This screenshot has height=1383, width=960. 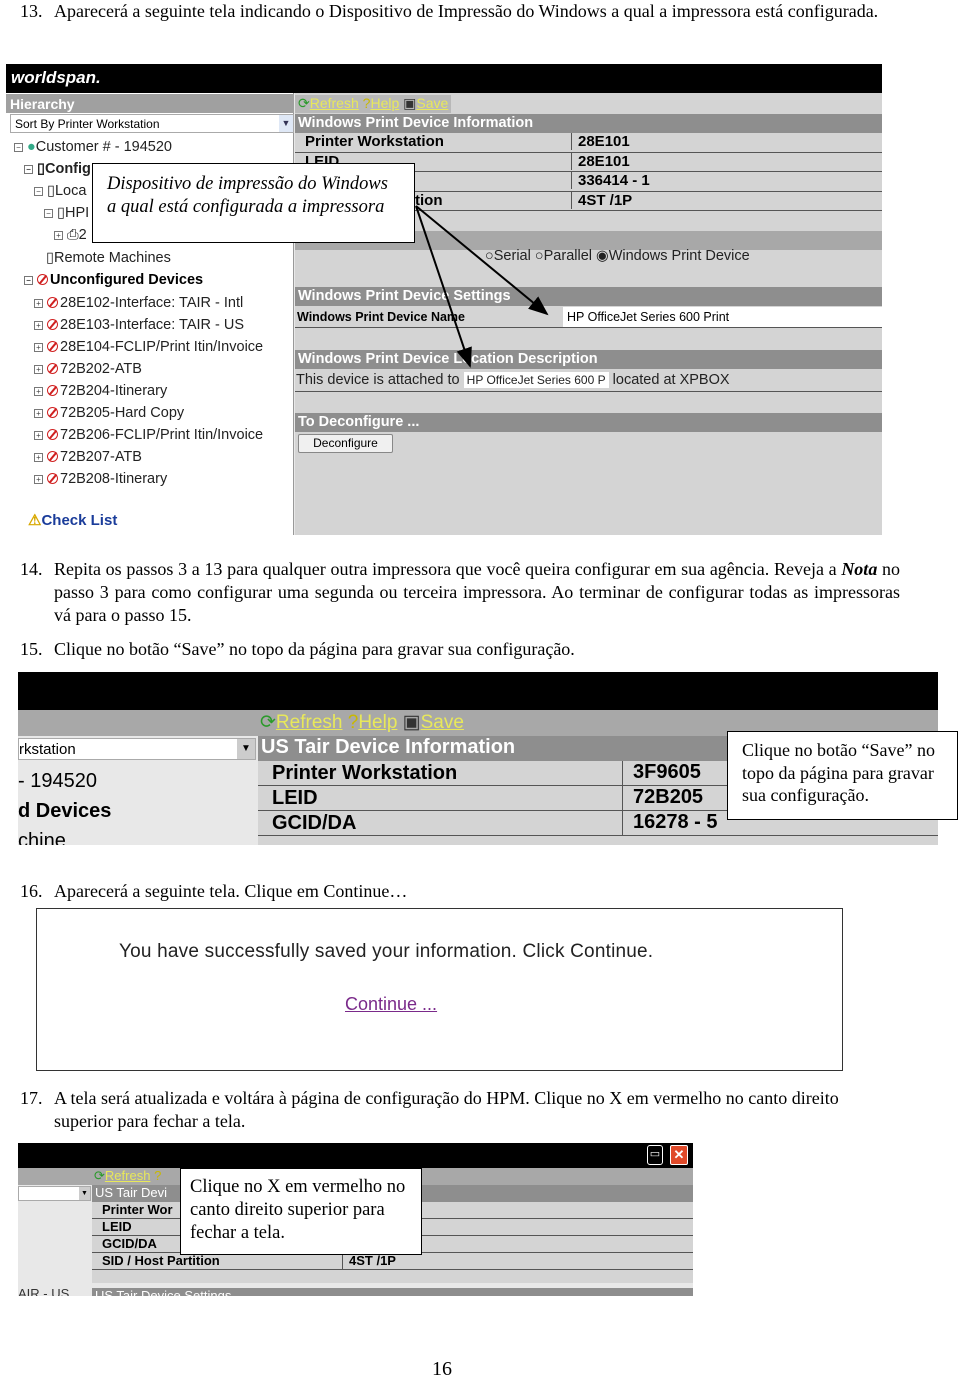 I want to click on toolbar: ⟳Refresh ?, so click(x=127, y=1176).